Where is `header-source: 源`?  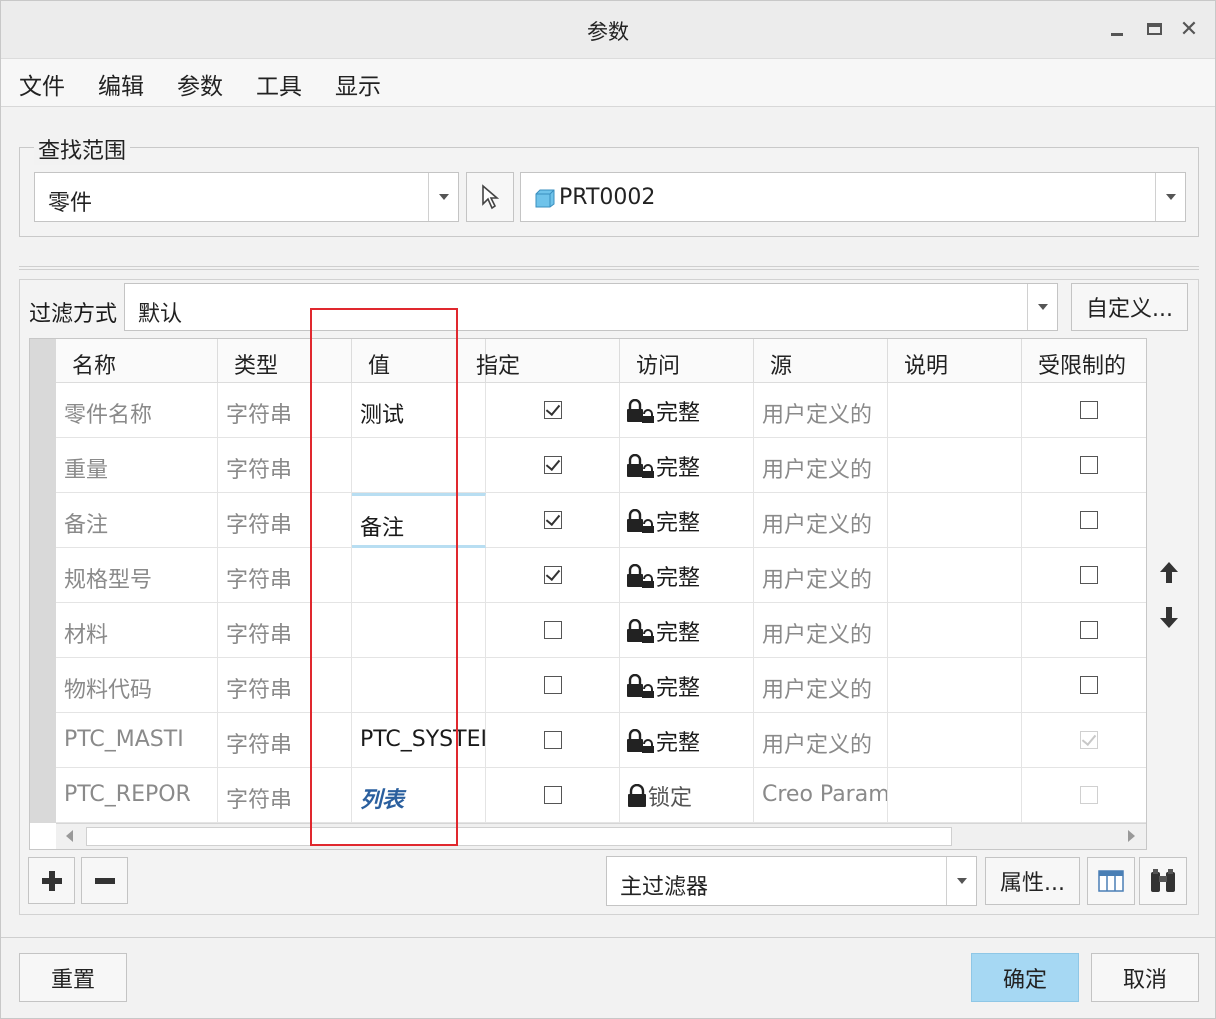
header-source: 源 is located at coordinates (821, 361).